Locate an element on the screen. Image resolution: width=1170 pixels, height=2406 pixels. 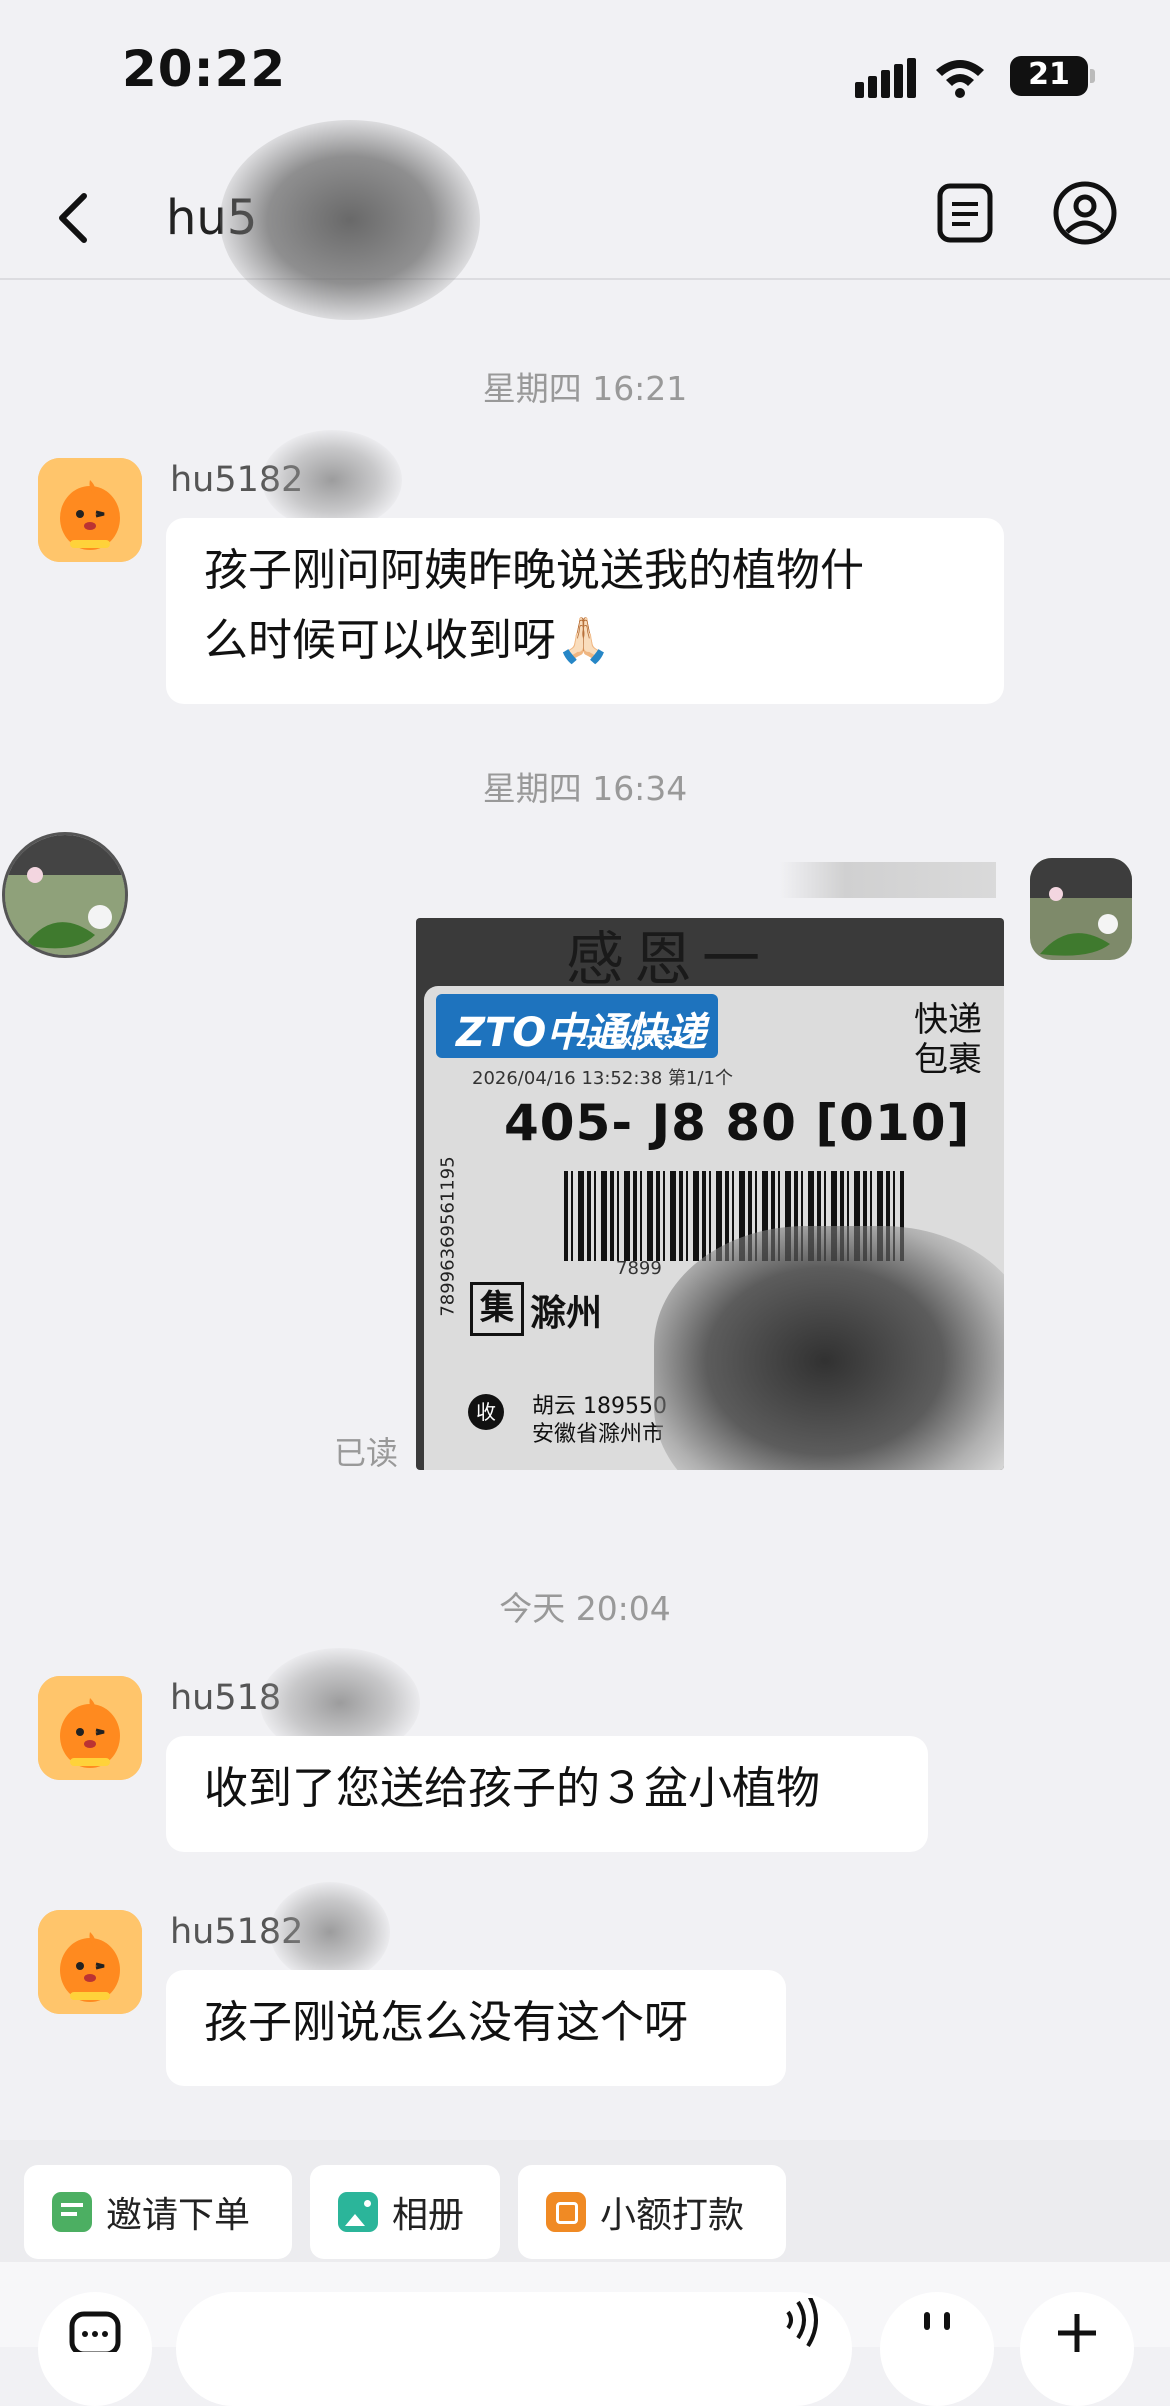
invite-order-button: 邀请下单 is located at coordinates (158, 2212).